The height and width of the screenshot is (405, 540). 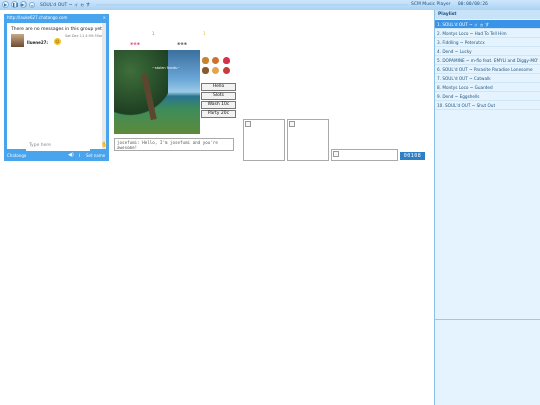 What do you see at coordinates (412, 156) in the screenshot?
I see `hit-counter: 00108` at bounding box center [412, 156].